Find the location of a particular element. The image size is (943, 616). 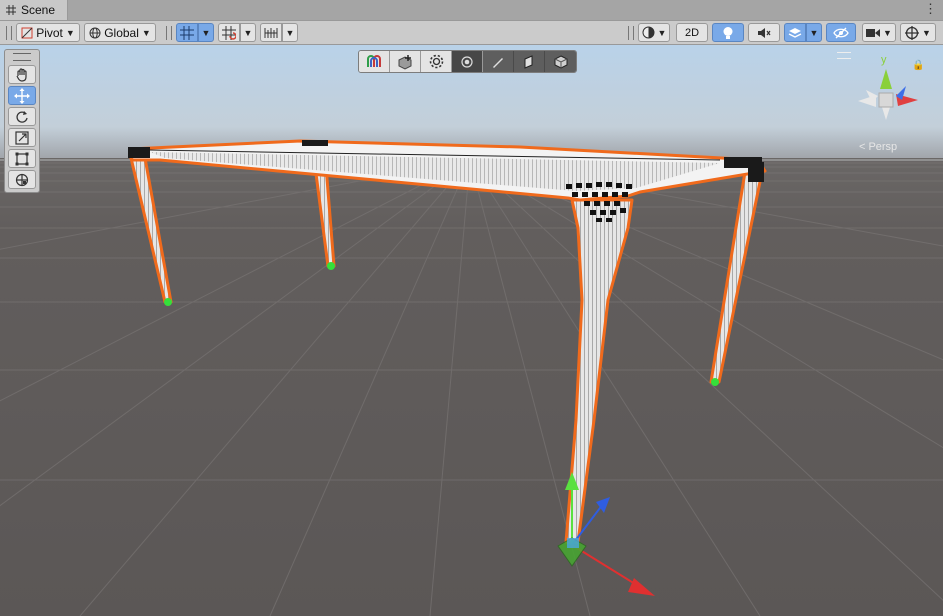

kebab-menu-icon: ⋮ is located at coordinates (930, 9).